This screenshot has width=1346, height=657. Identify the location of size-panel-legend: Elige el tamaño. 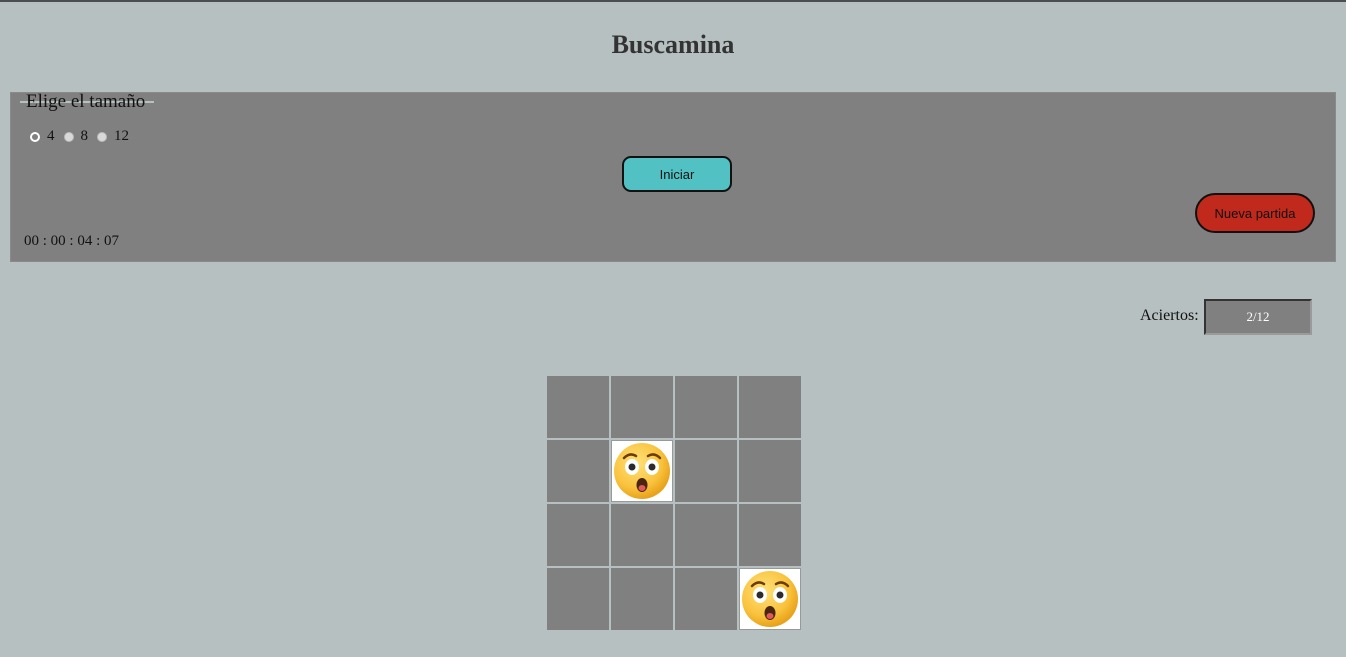
(86, 101).